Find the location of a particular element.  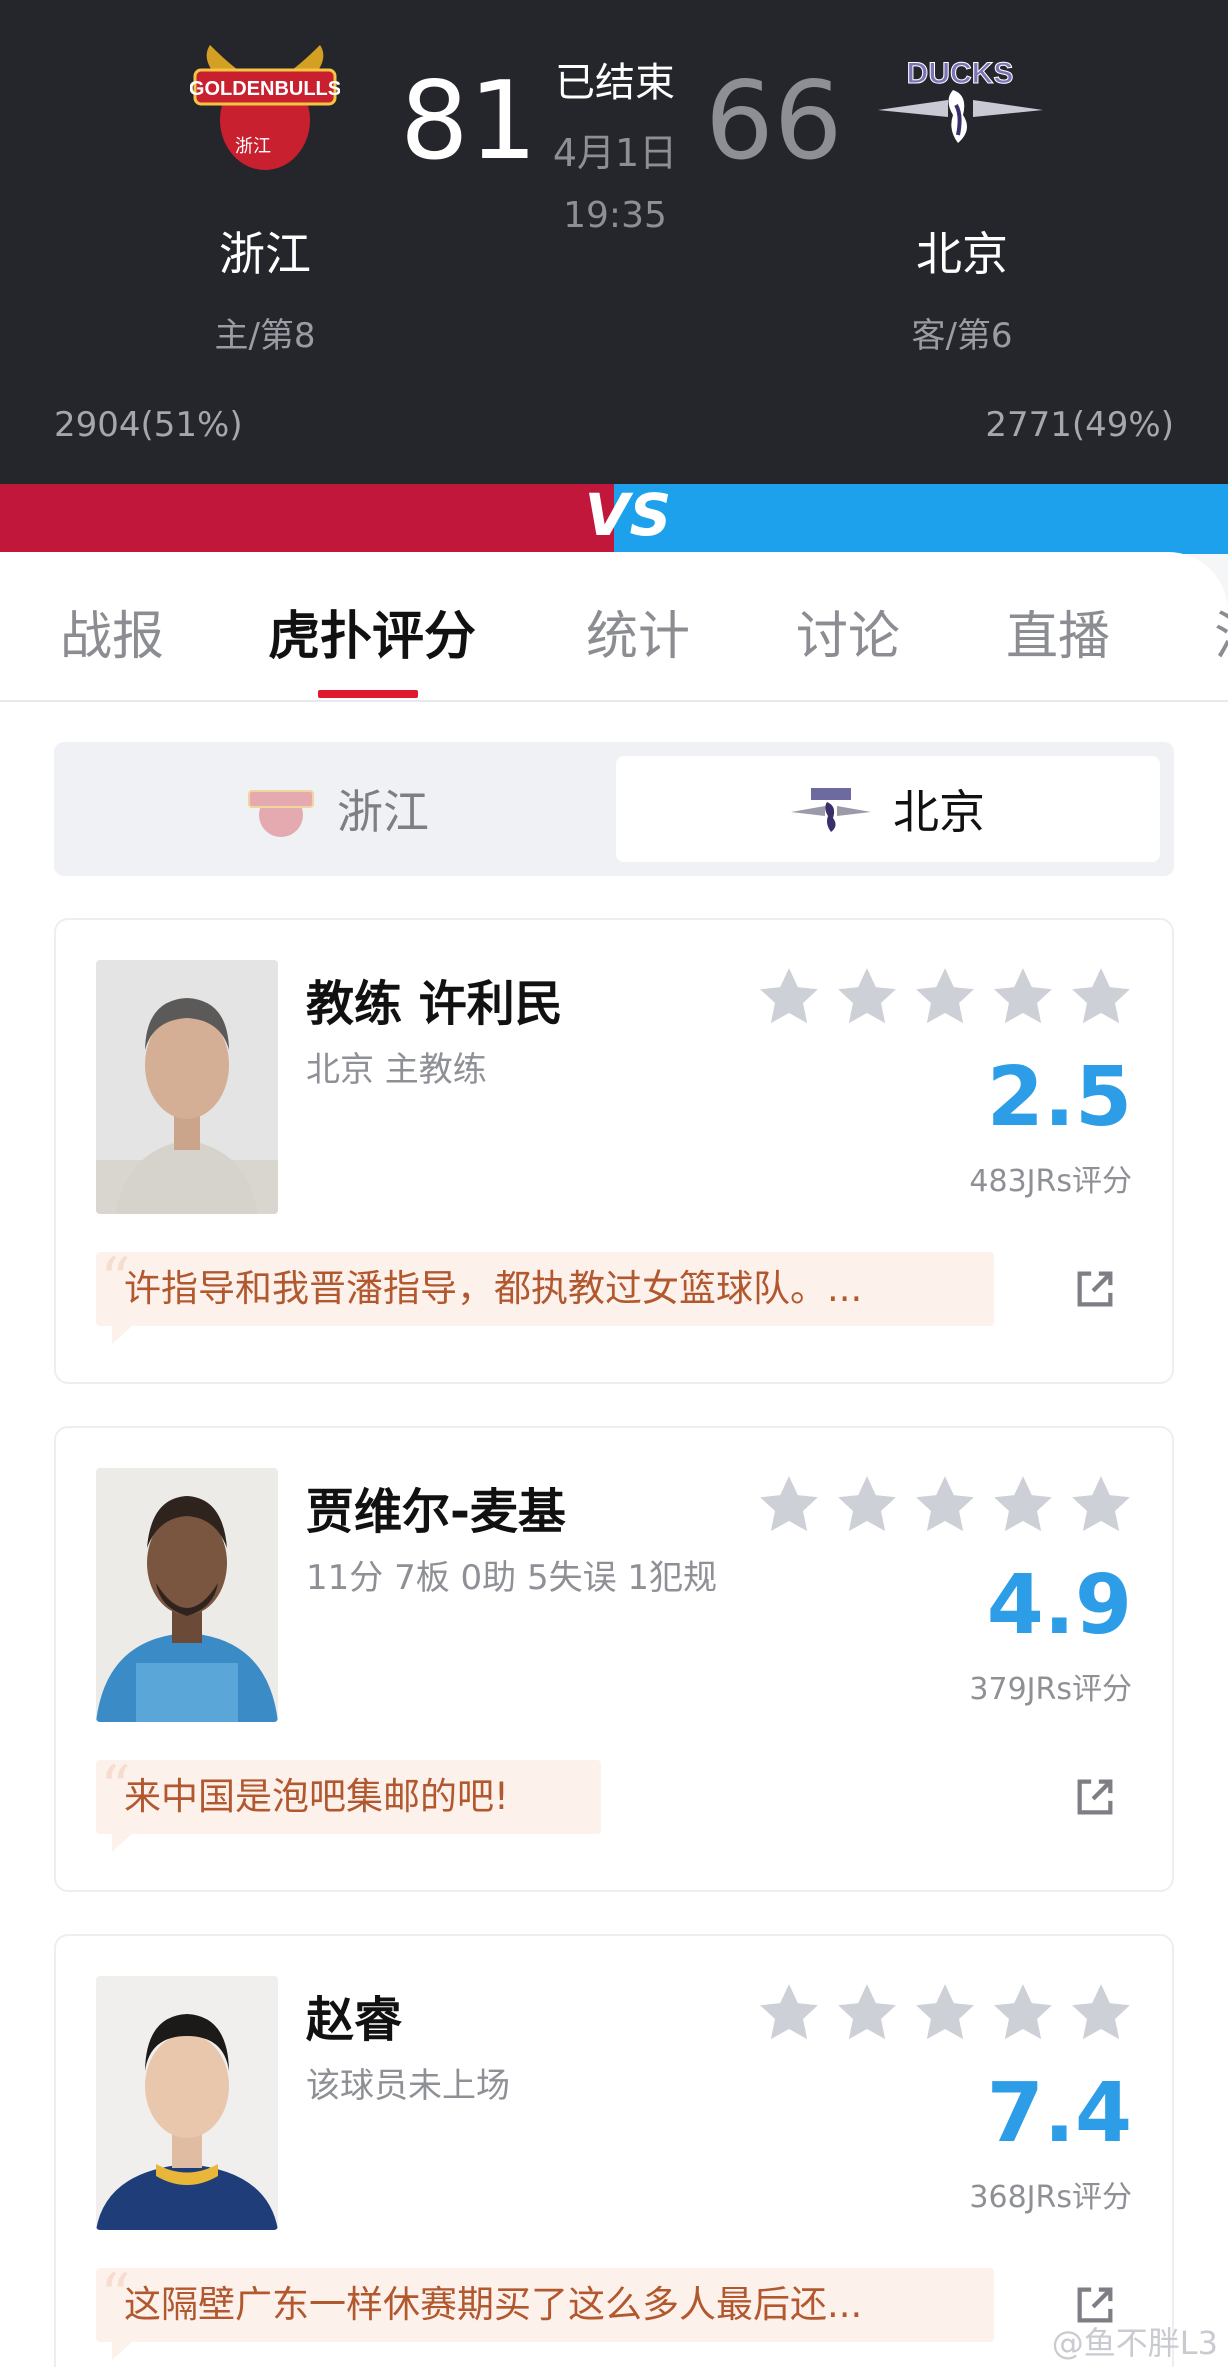

player-name: 赵睿 is located at coordinates (354, 2020).